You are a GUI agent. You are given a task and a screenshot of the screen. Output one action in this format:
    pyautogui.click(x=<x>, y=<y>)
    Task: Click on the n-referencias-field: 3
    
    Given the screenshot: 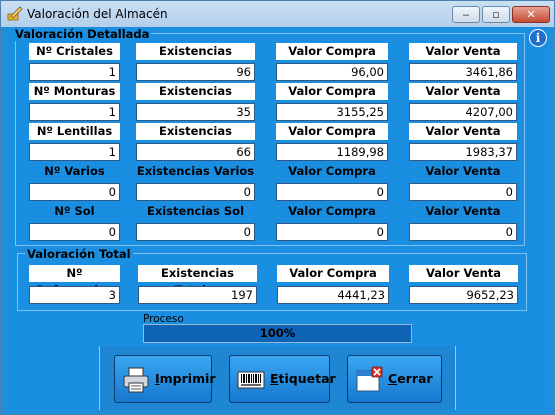 What is the action you would take?
    pyautogui.click(x=74, y=295)
    